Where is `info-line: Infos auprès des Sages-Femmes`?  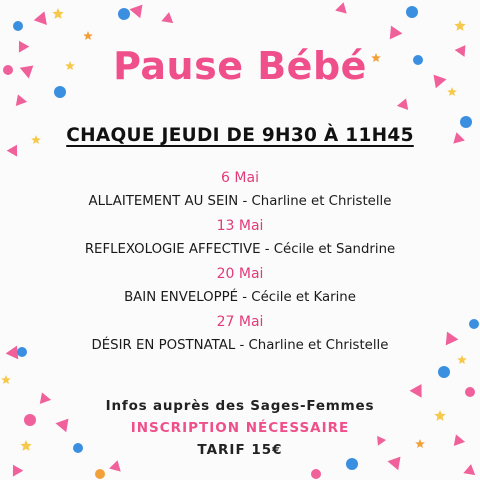
info-line: Infos auprès des Sages-Femmes is located at coordinates (240, 406).